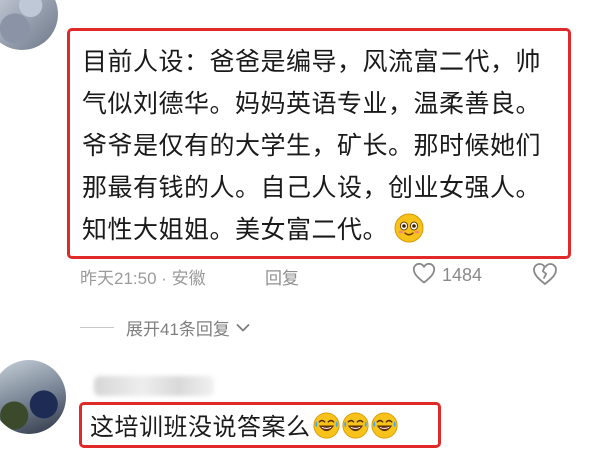 The width and height of the screenshot is (600, 449). What do you see at coordinates (312, 187) in the screenshot?
I see `comment-text-line: 那最有钱的人。自己人设，创业女强人。` at bounding box center [312, 187].